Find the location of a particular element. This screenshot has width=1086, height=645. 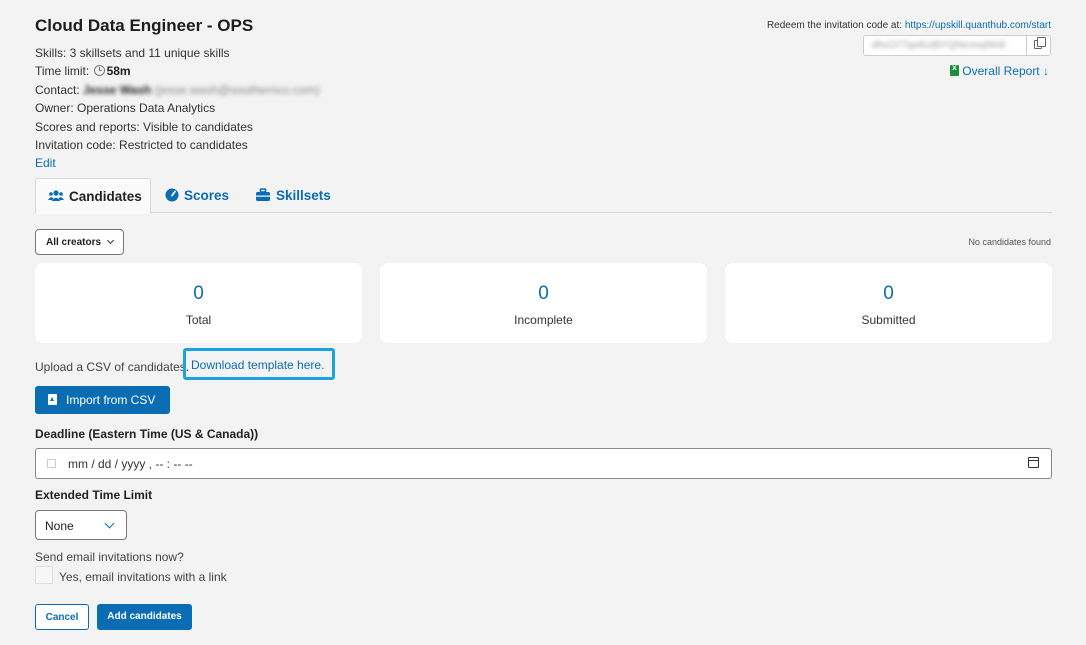

page-title: Cloud Data Engineer - OPS is located at coordinates (144, 25).